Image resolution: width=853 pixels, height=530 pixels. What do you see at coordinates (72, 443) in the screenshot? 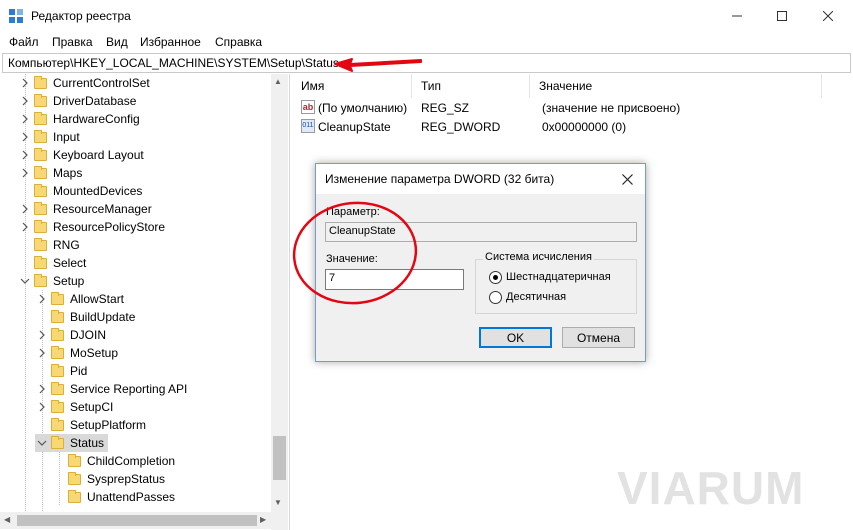
I see `tree-item: Status` at bounding box center [72, 443].